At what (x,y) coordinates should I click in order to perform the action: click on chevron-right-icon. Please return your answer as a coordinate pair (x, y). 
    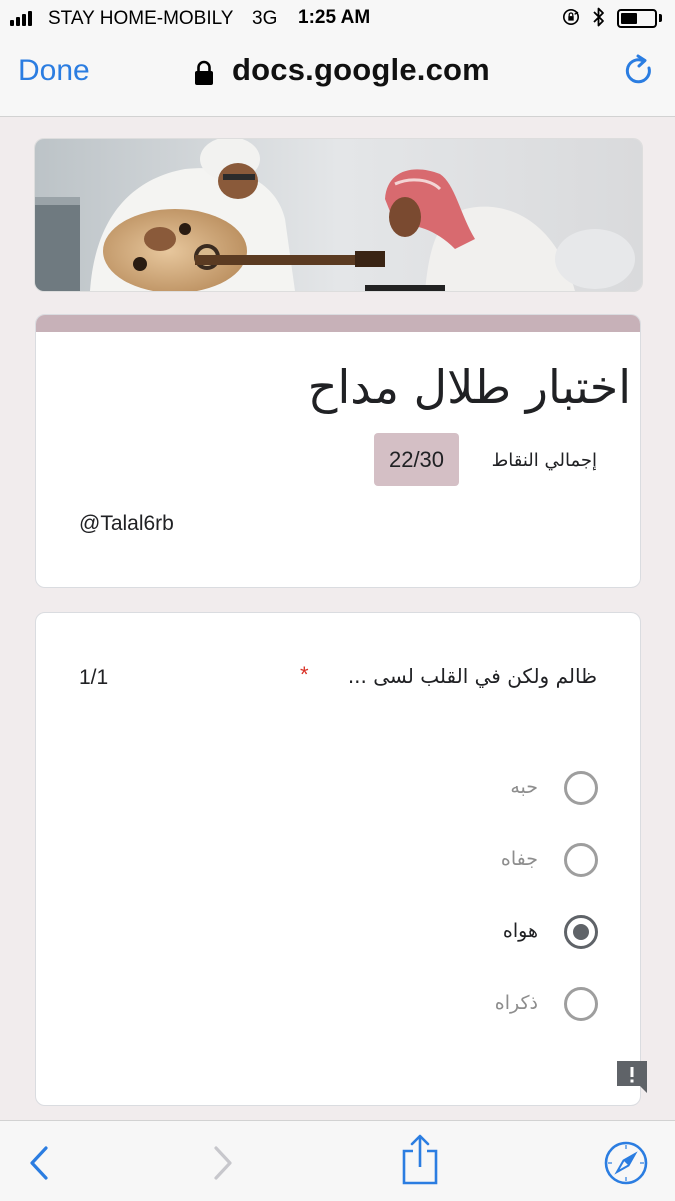
    Looking at the image, I should click on (223, 1163).